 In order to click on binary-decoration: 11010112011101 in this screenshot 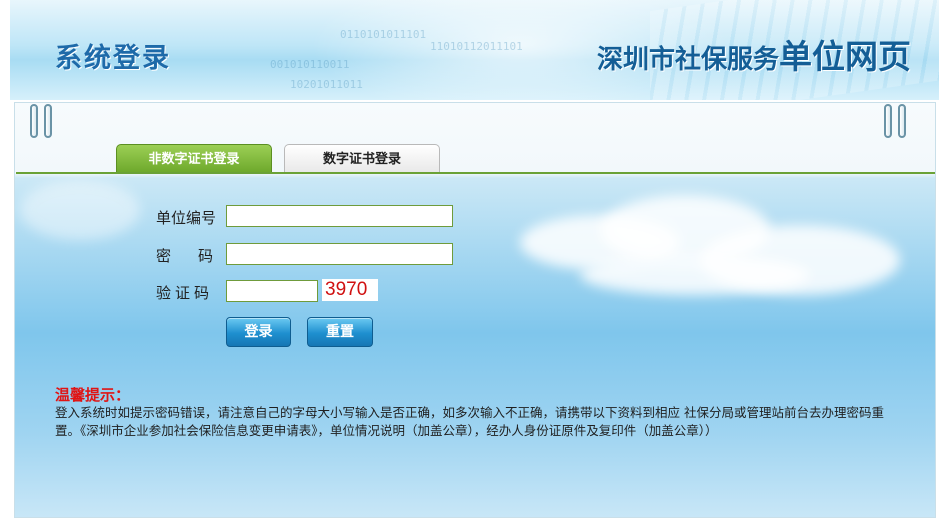, I will do `click(476, 46)`.